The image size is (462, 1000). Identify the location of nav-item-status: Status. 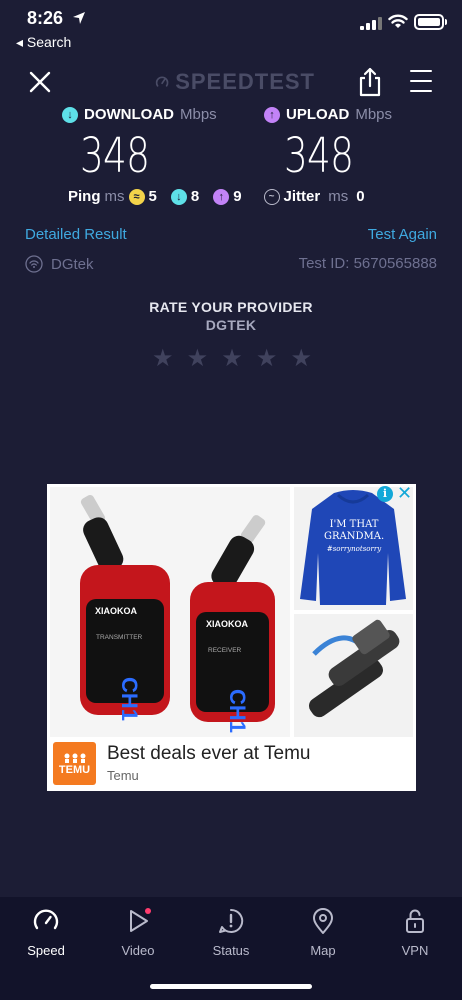
(231, 932).